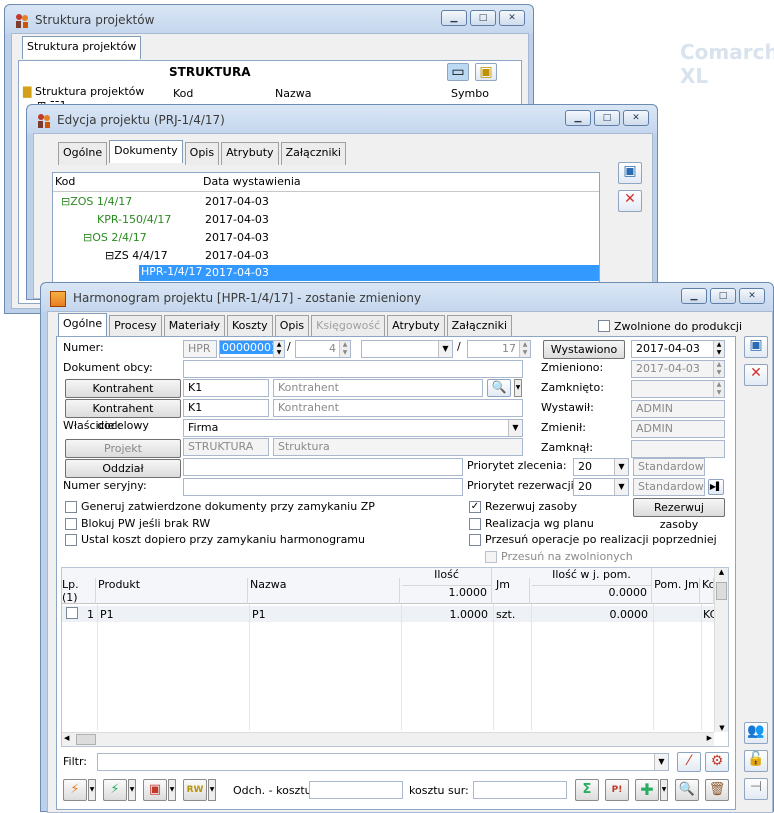 The image size is (774, 813). Describe the element at coordinates (664, 790) in the screenshot. I see `add-menu: ▼` at that location.